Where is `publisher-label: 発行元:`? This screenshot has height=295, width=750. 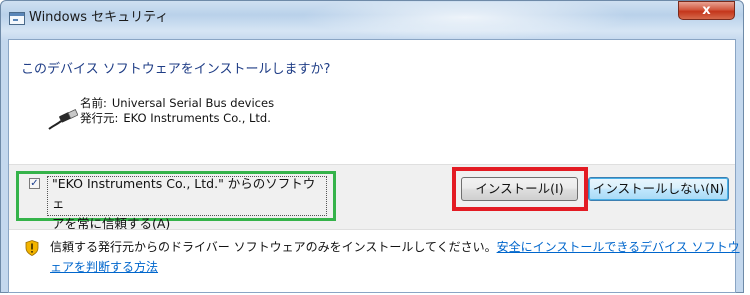 publisher-label: 発行元: is located at coordinates (99, 118).